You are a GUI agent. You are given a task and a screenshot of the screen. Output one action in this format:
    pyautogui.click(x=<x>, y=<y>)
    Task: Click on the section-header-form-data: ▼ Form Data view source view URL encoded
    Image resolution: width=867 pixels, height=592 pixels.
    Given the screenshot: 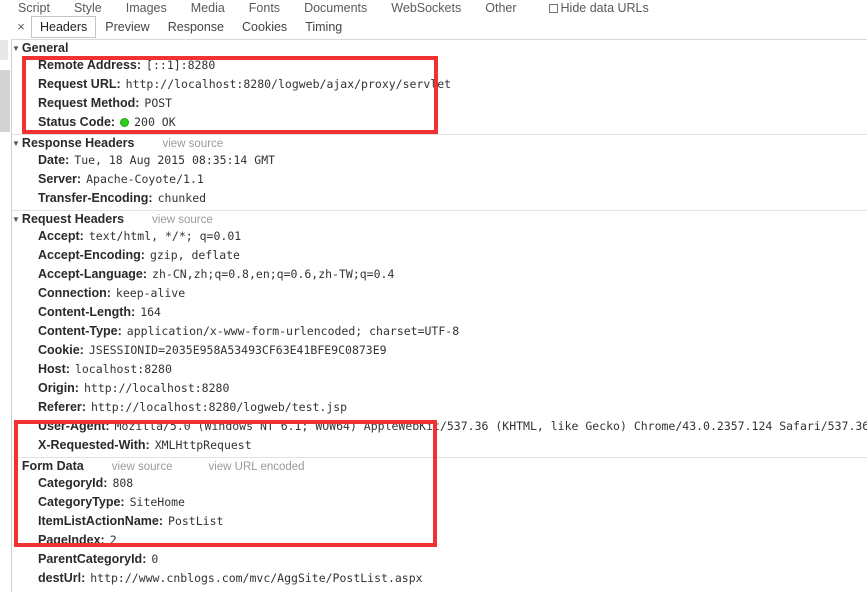 What is the action you would take?
    pyautogui.click(x=439, y=467)
    